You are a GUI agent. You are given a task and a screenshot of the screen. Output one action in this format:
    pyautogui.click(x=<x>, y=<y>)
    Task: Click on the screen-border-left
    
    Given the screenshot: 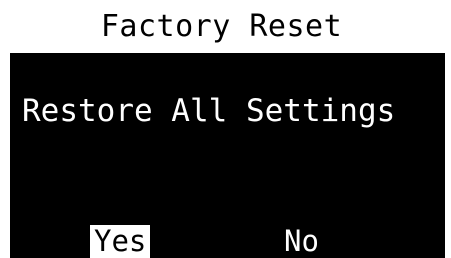 What is the action you would take?
    pyautogui.click(x=5, y=129)
    